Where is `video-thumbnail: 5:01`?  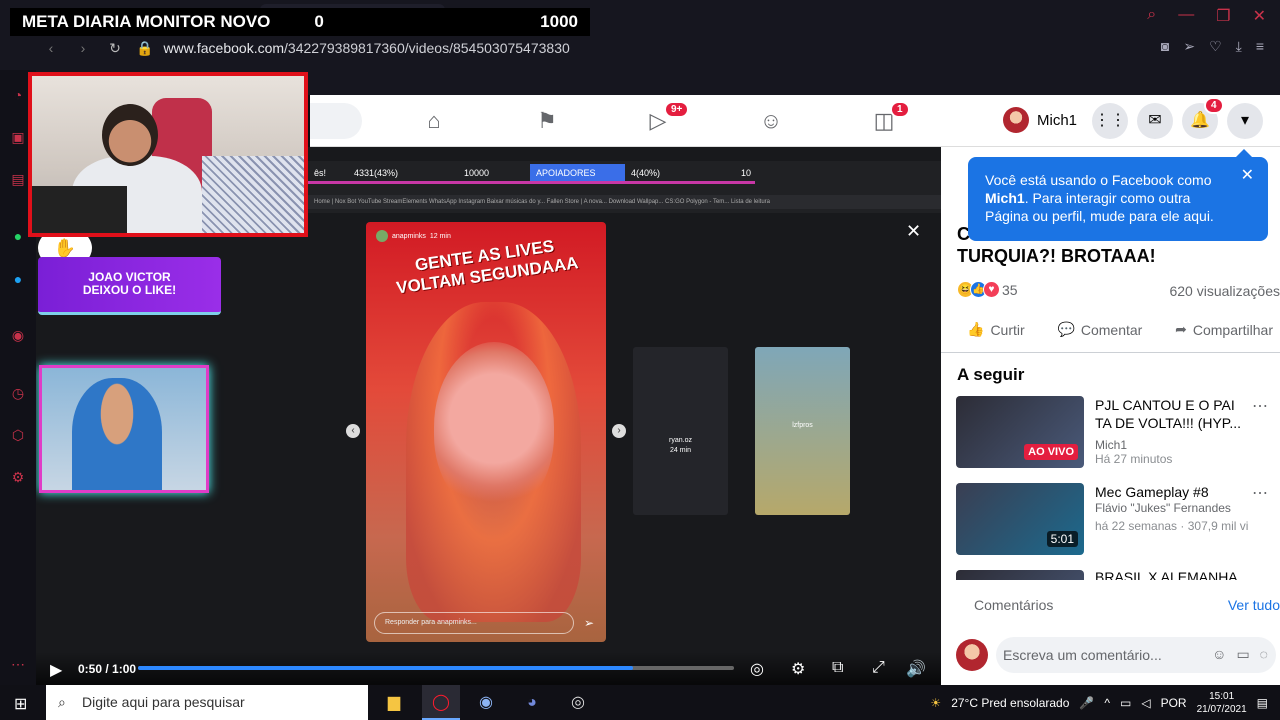 video-thumbnail: 5:01 is located at coordinates (1020, 519).